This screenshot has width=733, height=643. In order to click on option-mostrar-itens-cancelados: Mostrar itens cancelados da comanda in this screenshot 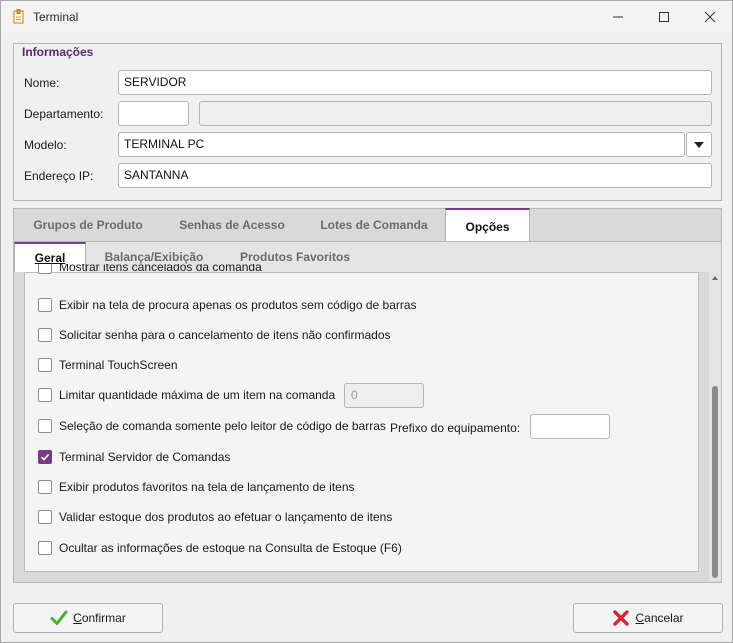, I will do `click(188, 270)`.